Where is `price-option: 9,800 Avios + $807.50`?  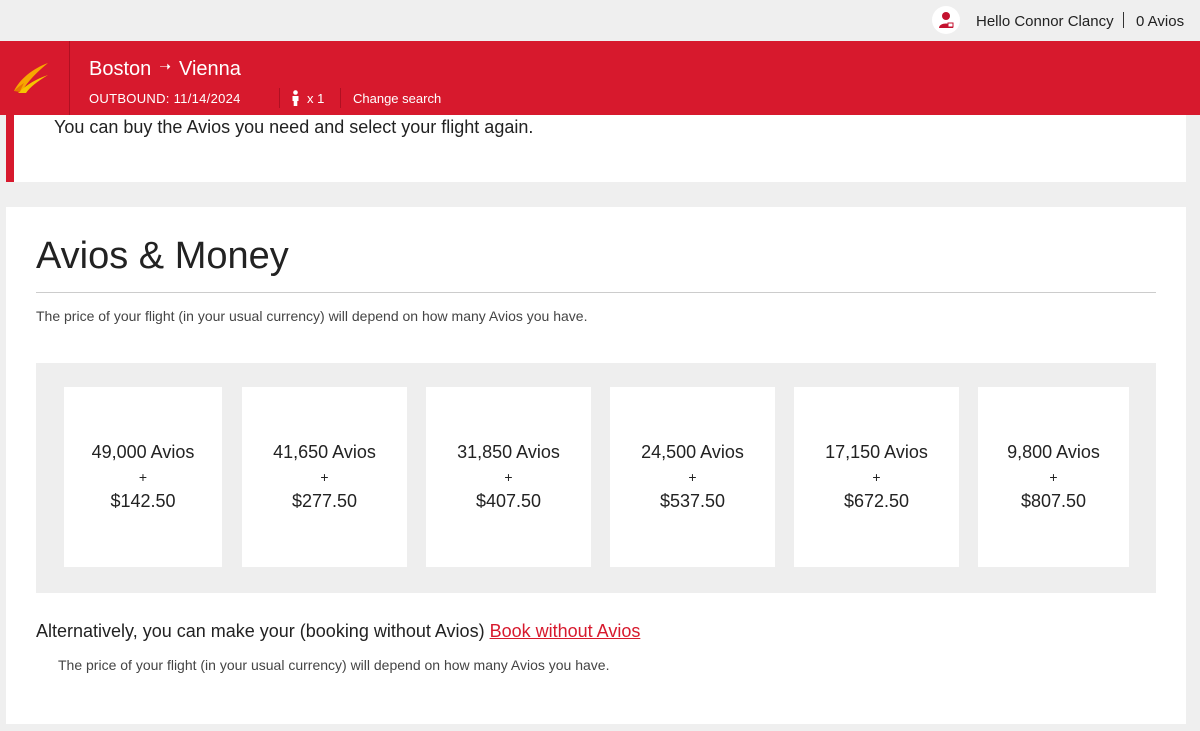 price-option: 9,800 Avios + $807.50 is located at coordinates (1053, 477).